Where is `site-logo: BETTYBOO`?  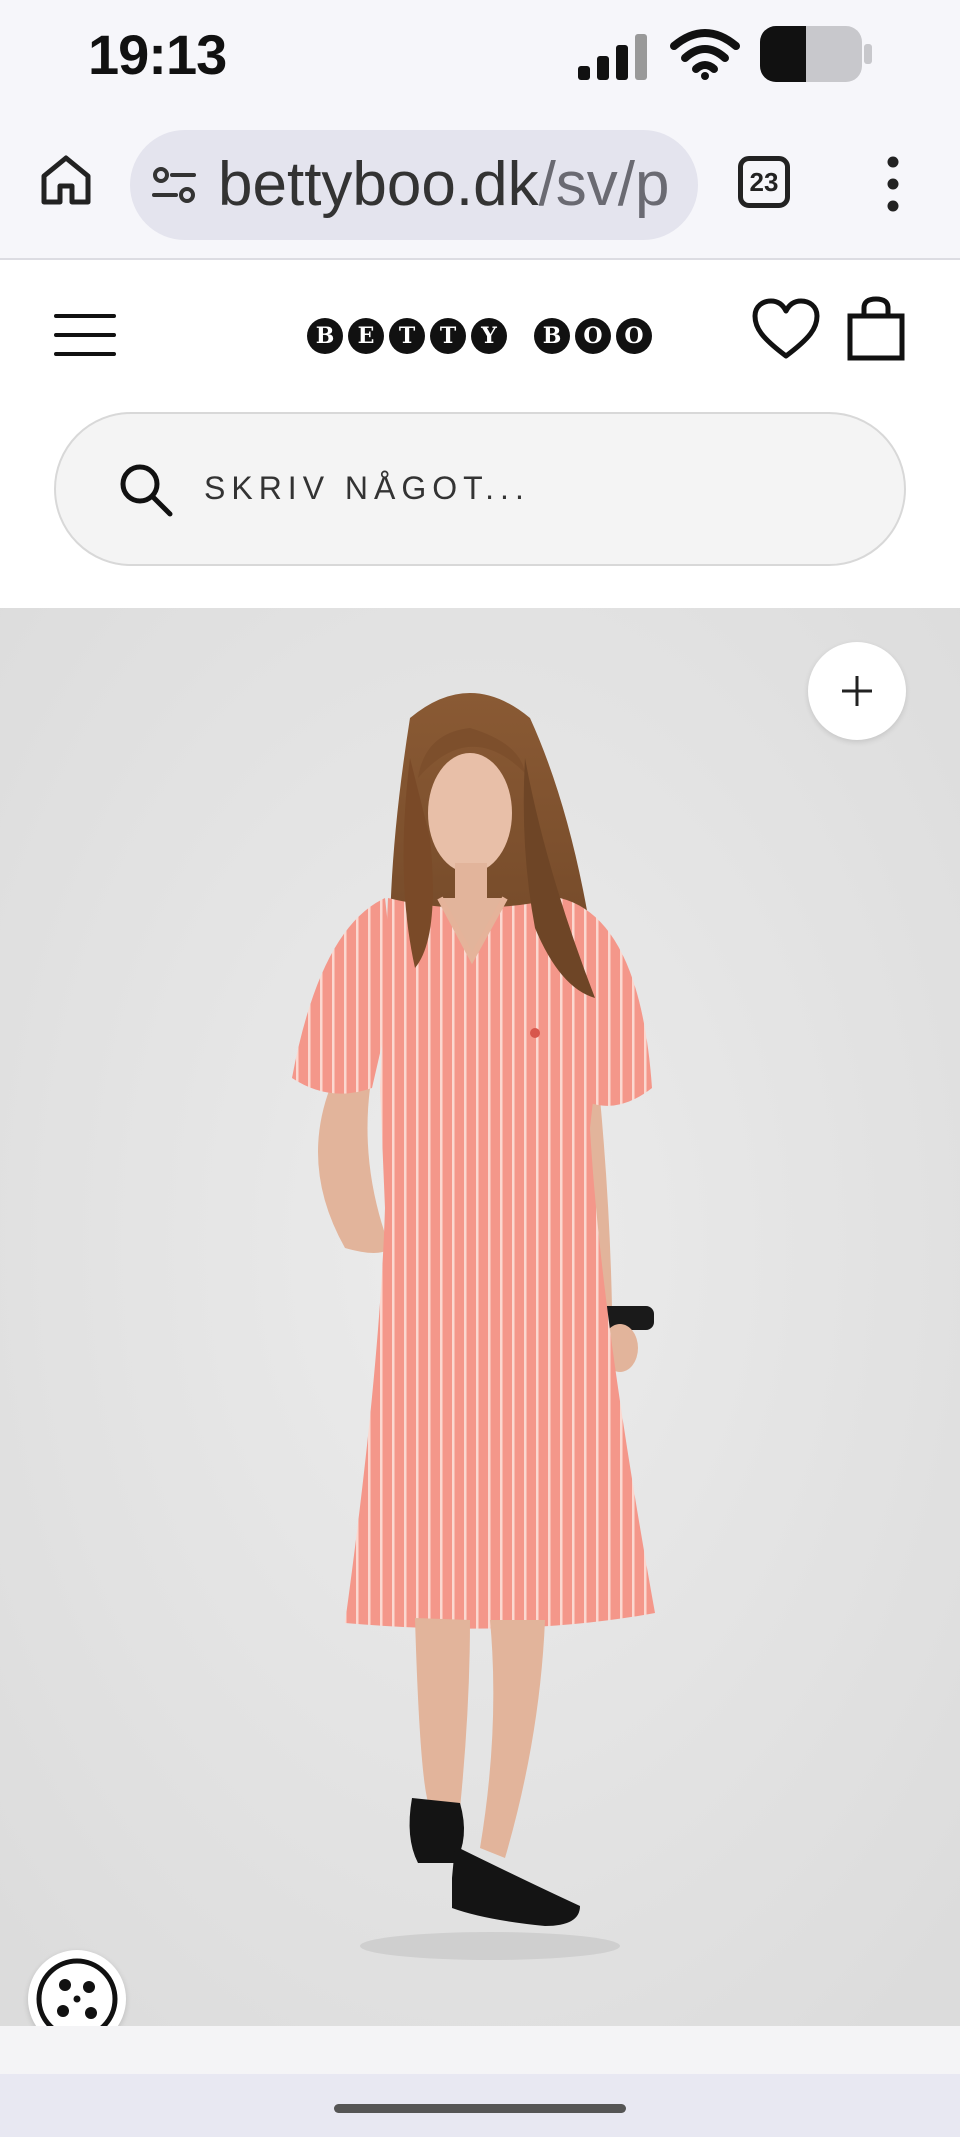 site-logo: BETTYBOO is located at coordinates (482, 336).